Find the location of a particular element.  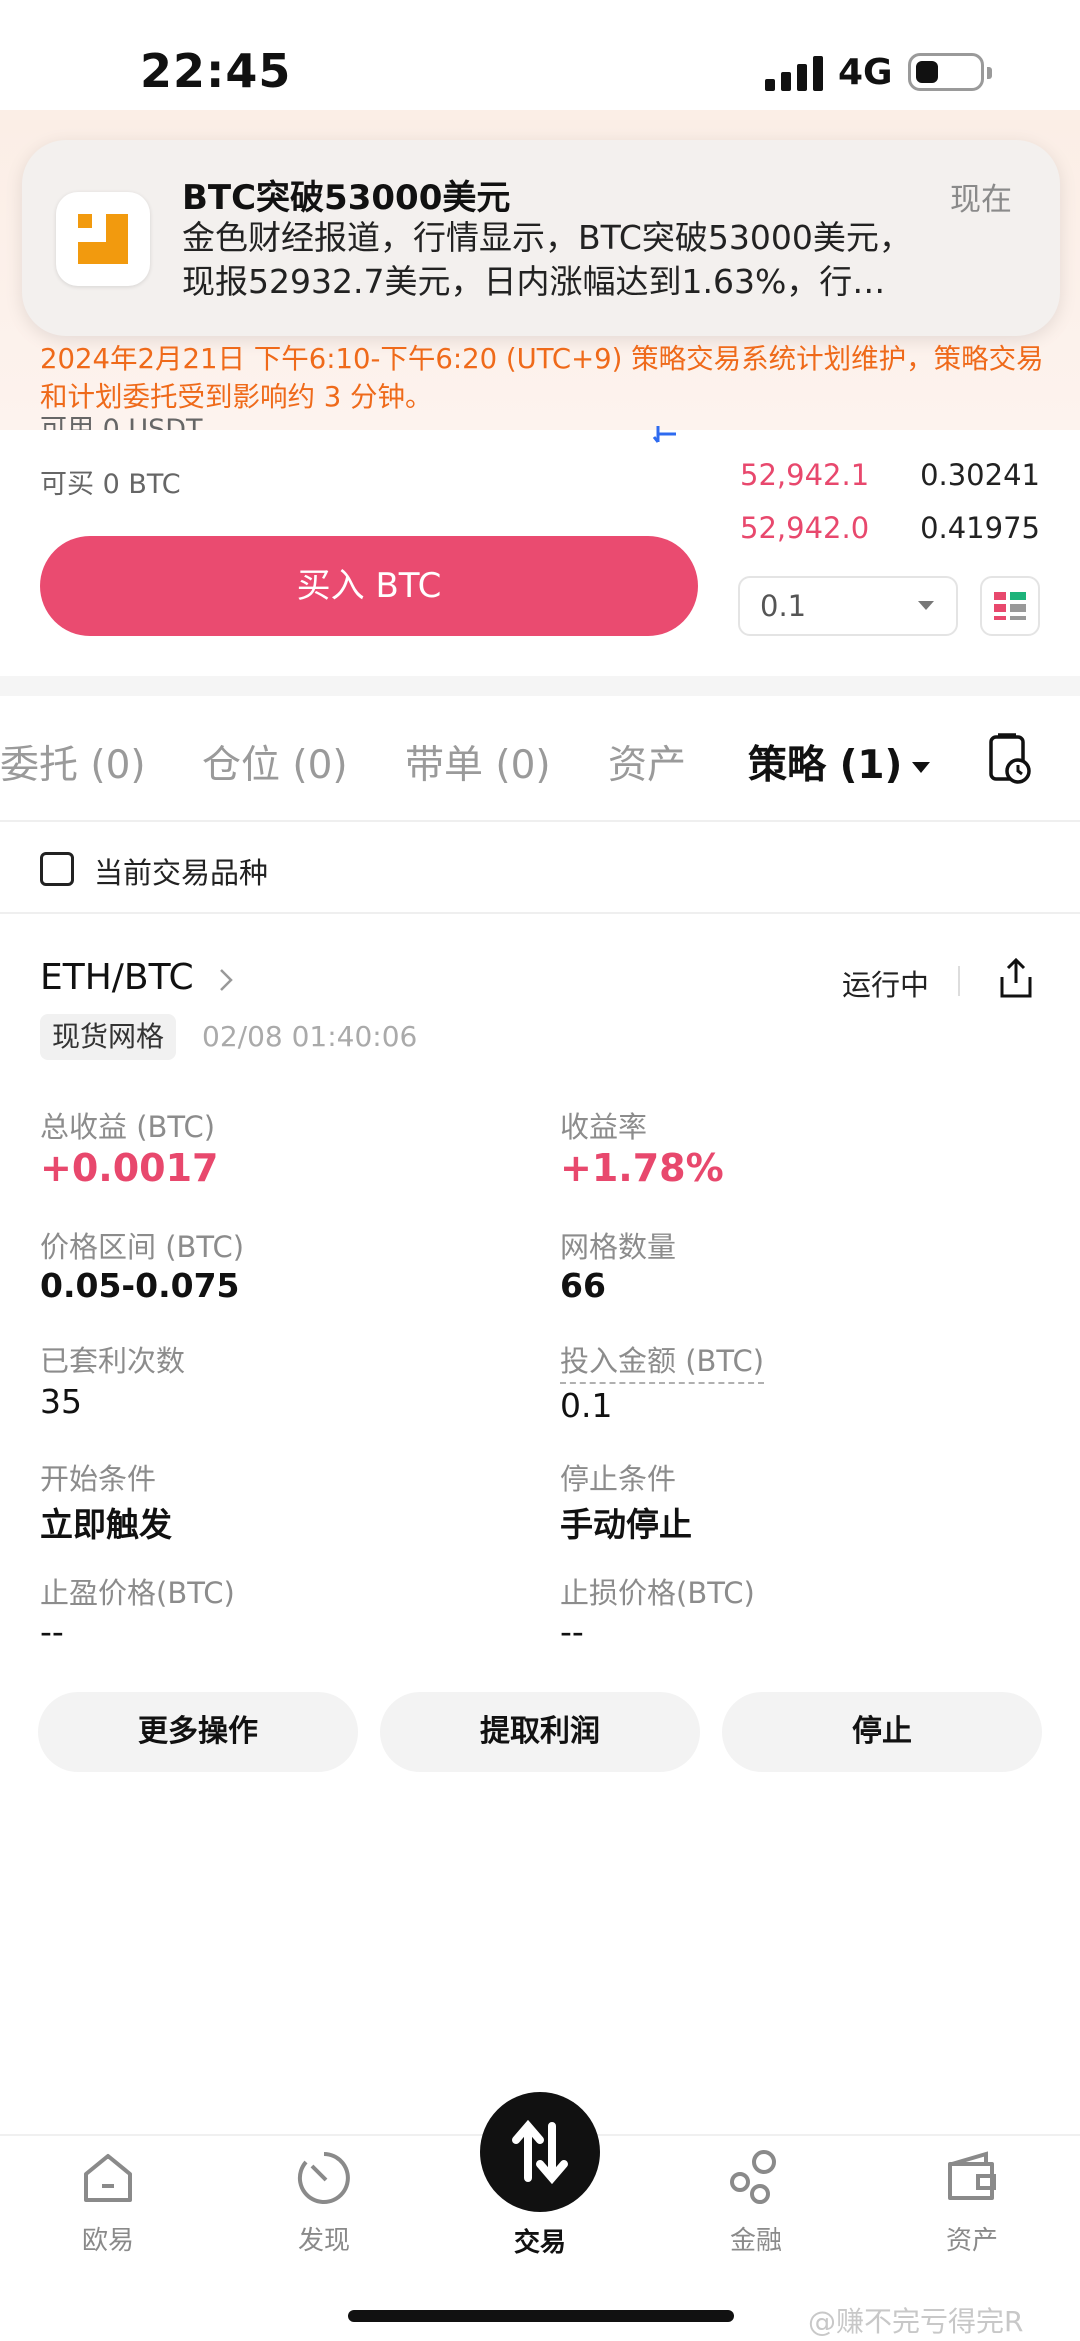

strategy-created-time: 02/08 01:40:06 is located at coordinates (310, 1036).